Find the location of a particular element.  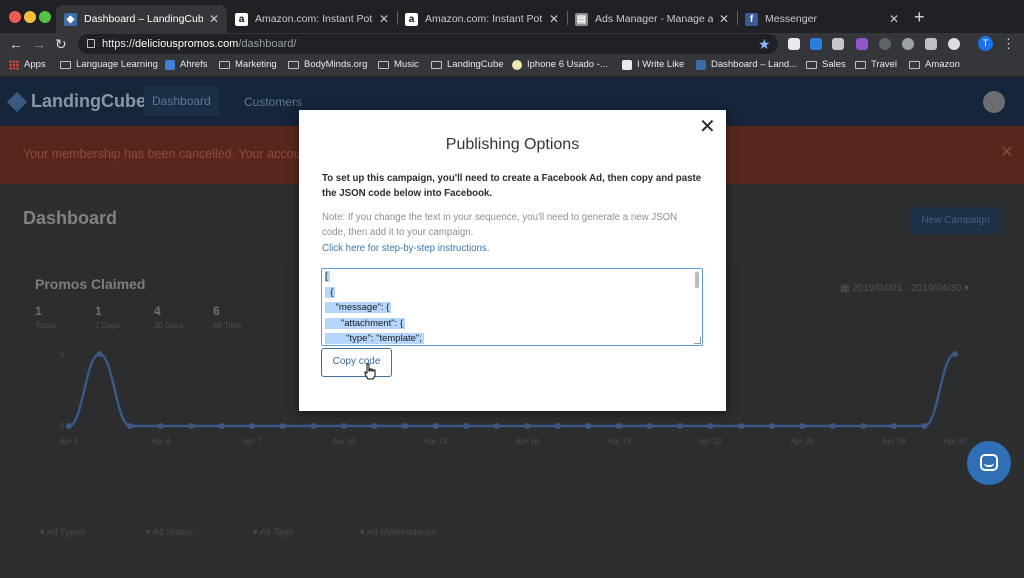

filter-tags: ▾ All Tags is located at coordinates (273, 532).